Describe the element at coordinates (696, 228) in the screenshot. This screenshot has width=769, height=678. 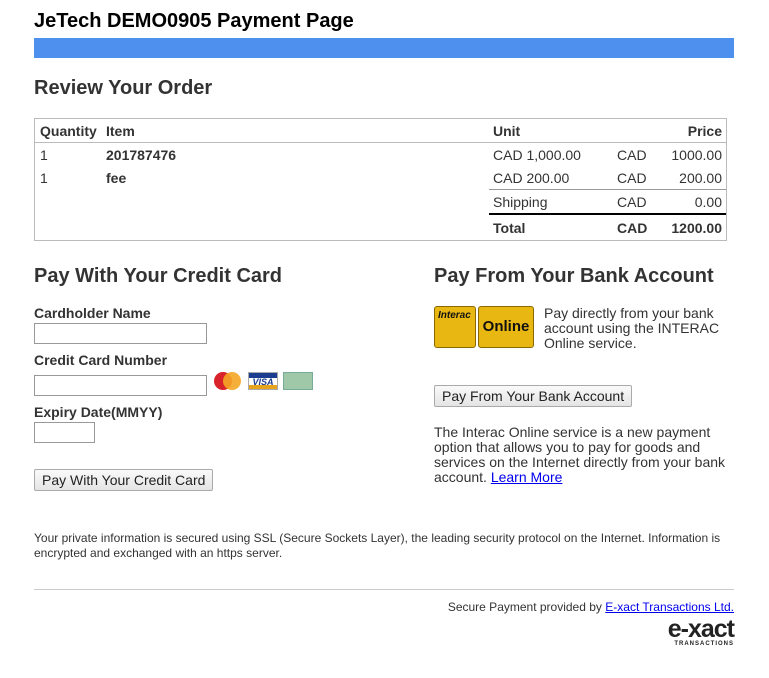
I see `total-price: 1200.00` at that location.